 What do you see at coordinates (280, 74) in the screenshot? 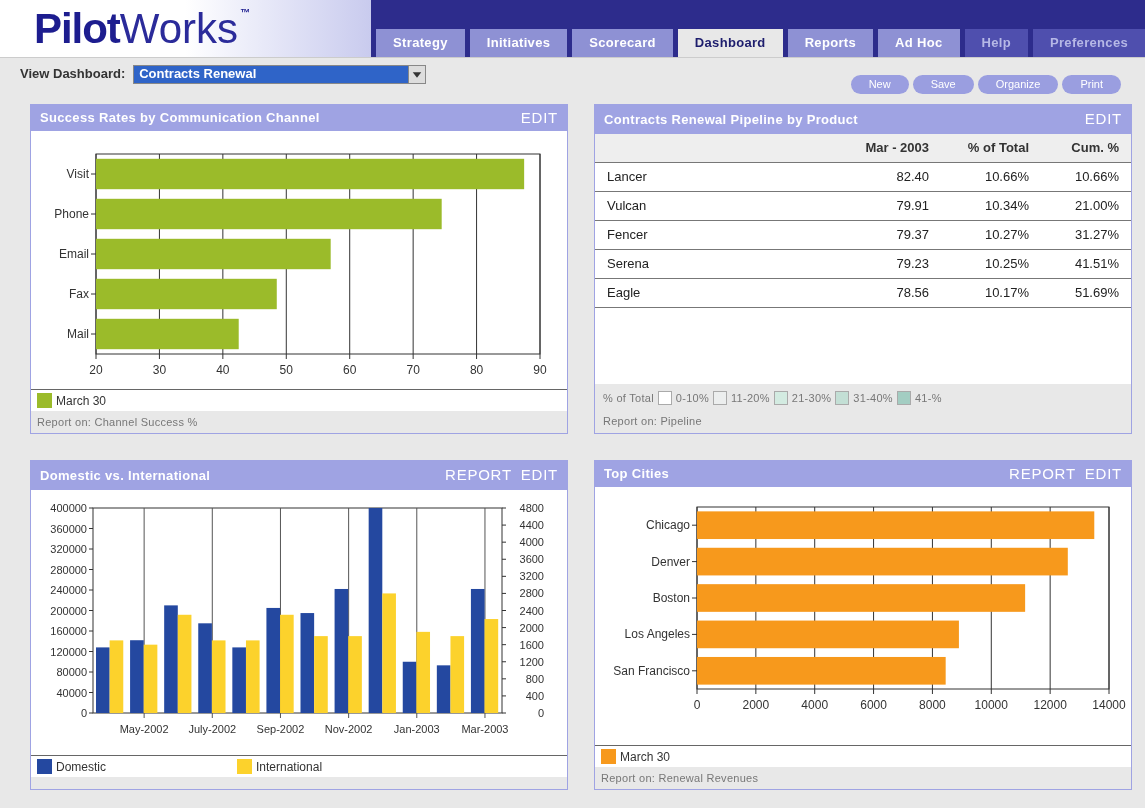
I see `dashboard-select: Contracts Renewal` at bounding box center [280, 74].